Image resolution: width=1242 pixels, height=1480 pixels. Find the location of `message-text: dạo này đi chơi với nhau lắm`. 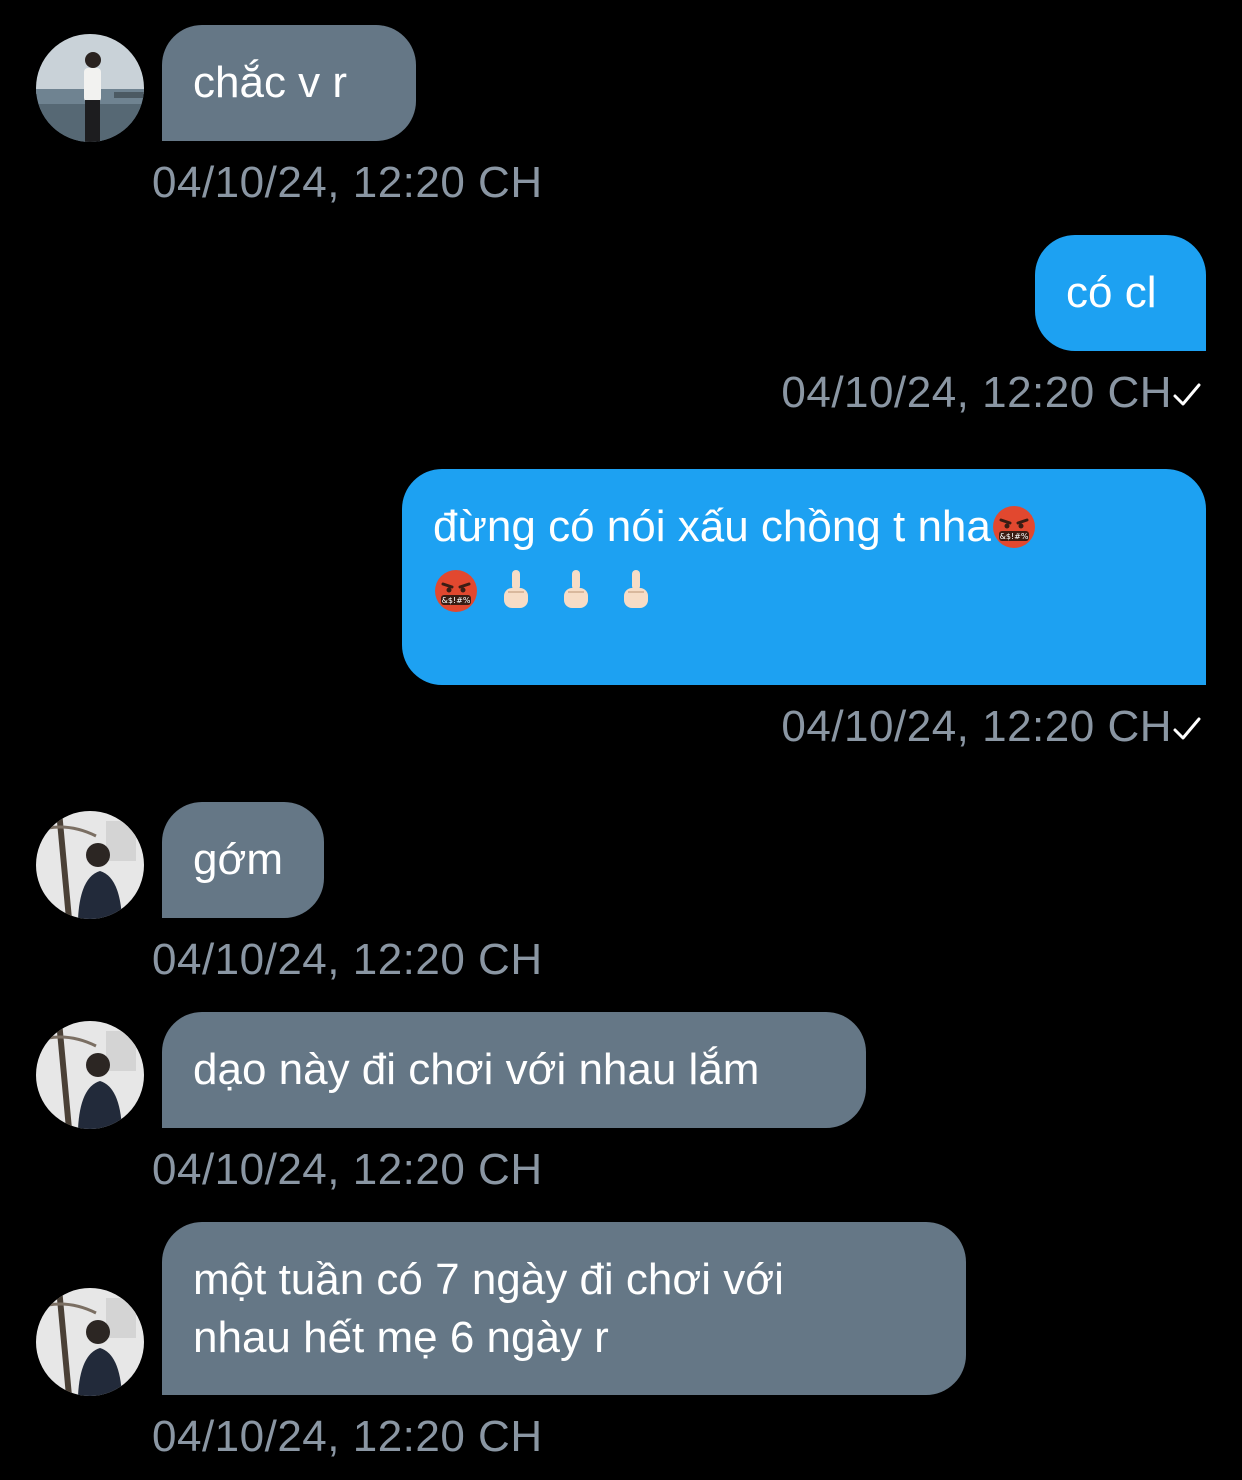

message-text: dạo này đi chơi với nhau lắm is located at coordinates (476, 1069).